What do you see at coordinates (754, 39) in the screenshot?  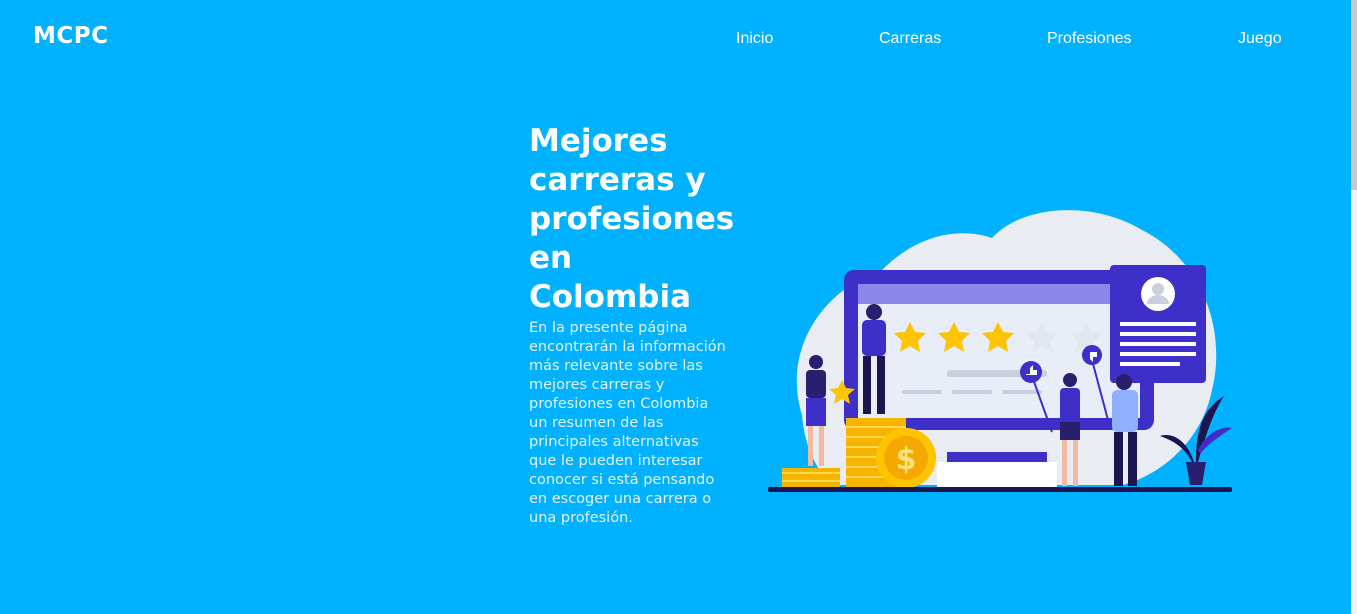 I see `nav-inicio: Inicio` at bounding box center [754, 39].